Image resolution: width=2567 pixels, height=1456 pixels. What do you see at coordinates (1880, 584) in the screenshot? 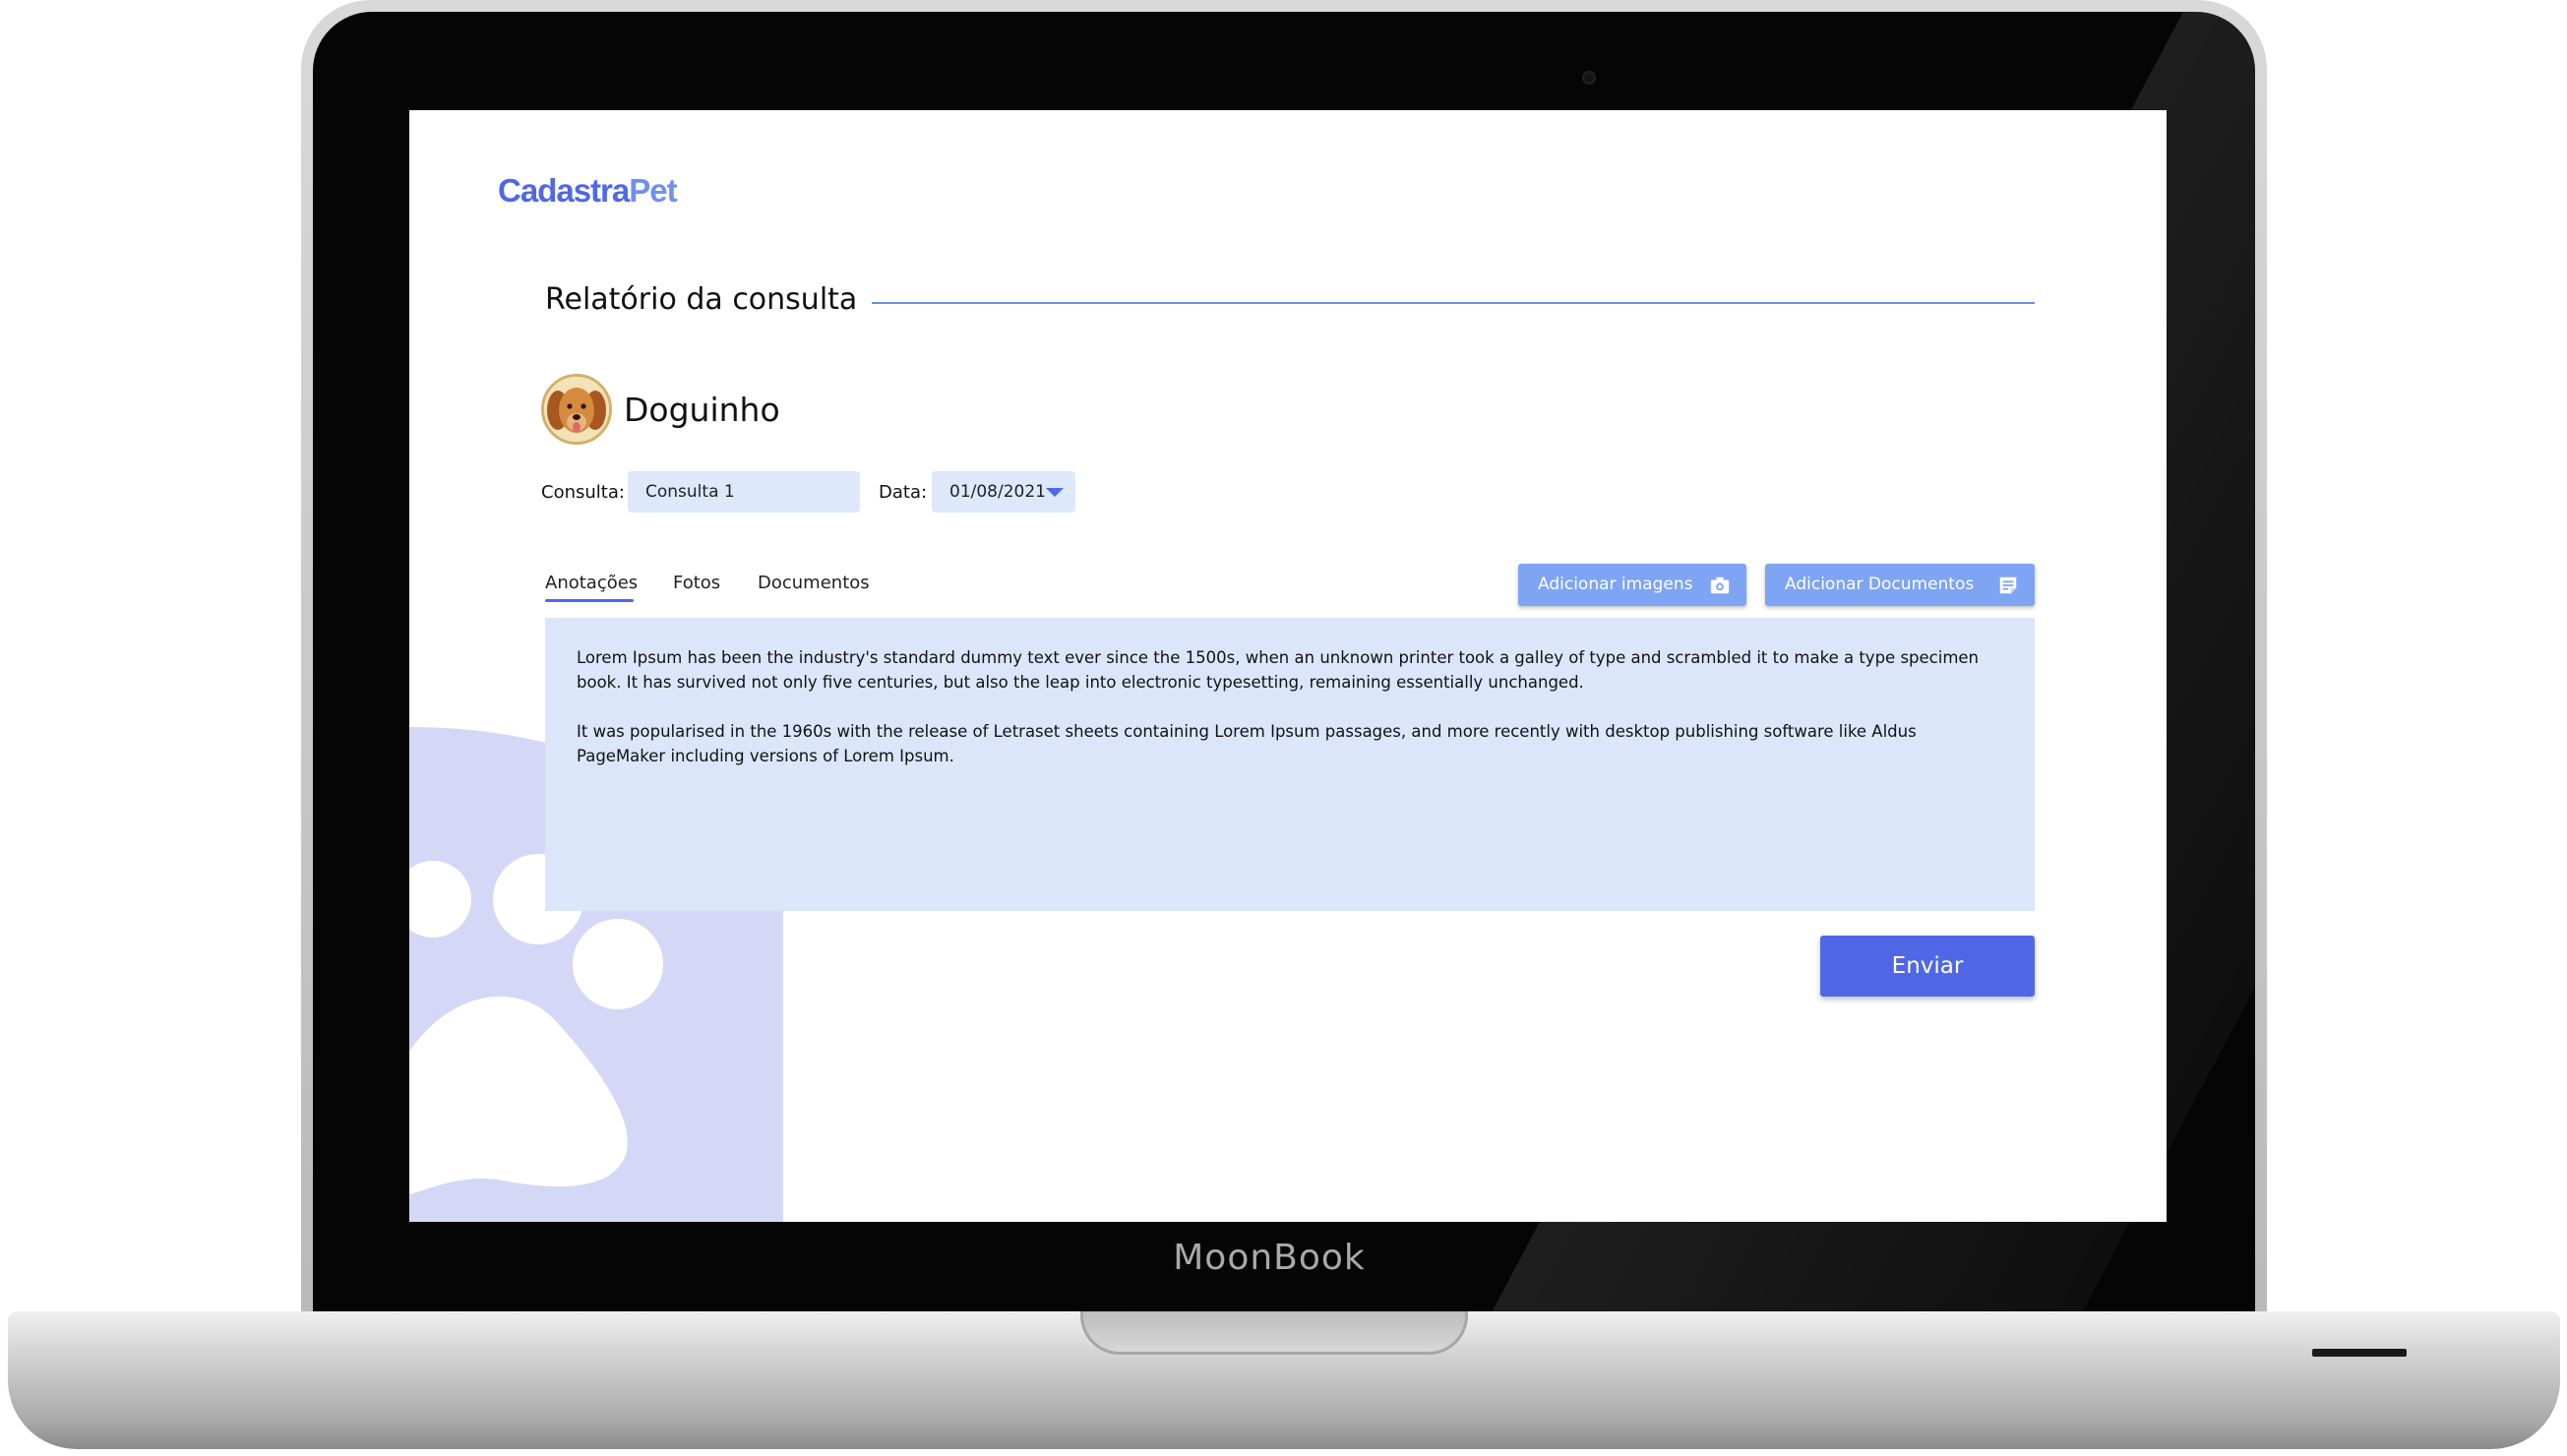
I see `add-documents-label: Adicionar Documentos` at bounding box center [1880, 584].